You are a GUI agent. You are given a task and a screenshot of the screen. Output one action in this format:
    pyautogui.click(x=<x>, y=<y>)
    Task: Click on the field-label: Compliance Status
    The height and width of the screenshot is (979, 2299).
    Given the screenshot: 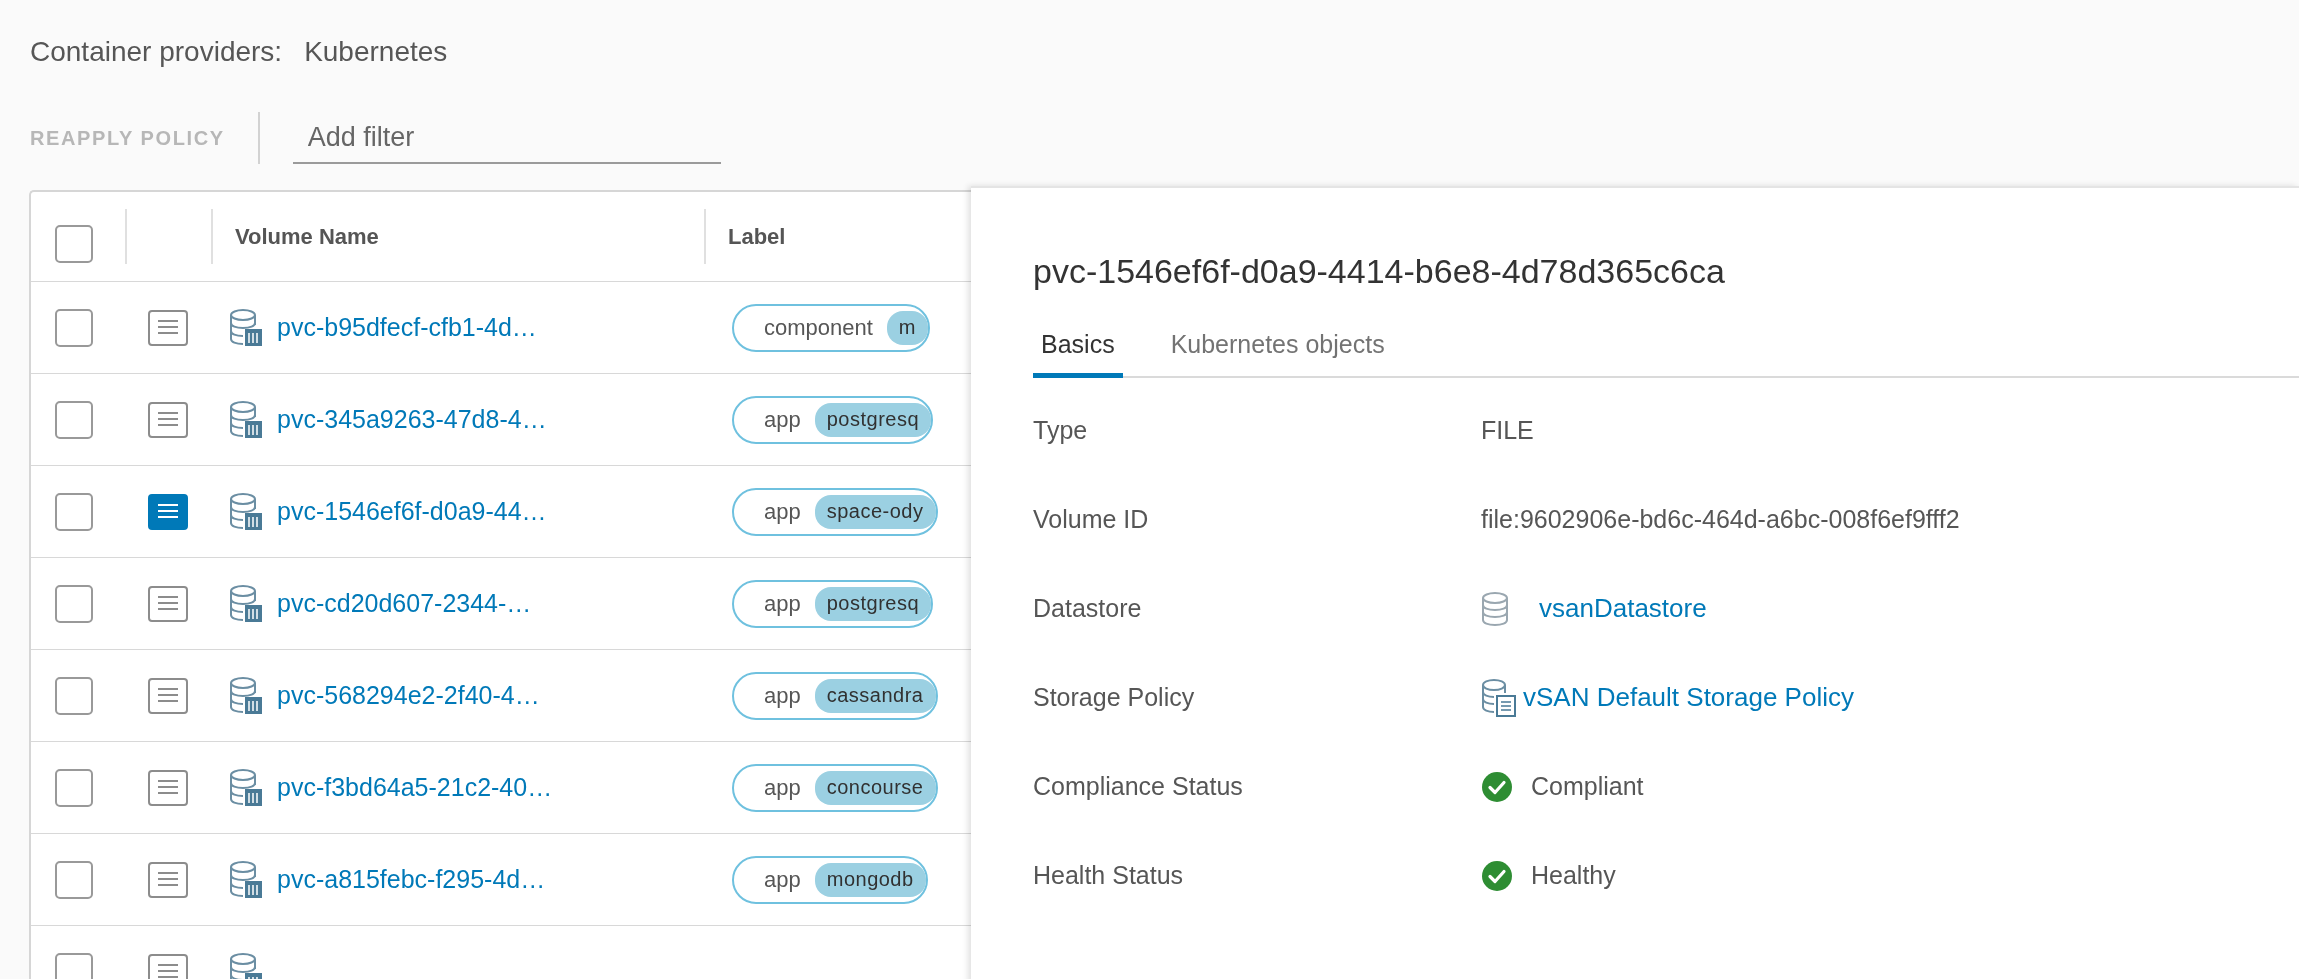 What is the action you would take?
    pyautogui.click(x=1138, y=786)
    